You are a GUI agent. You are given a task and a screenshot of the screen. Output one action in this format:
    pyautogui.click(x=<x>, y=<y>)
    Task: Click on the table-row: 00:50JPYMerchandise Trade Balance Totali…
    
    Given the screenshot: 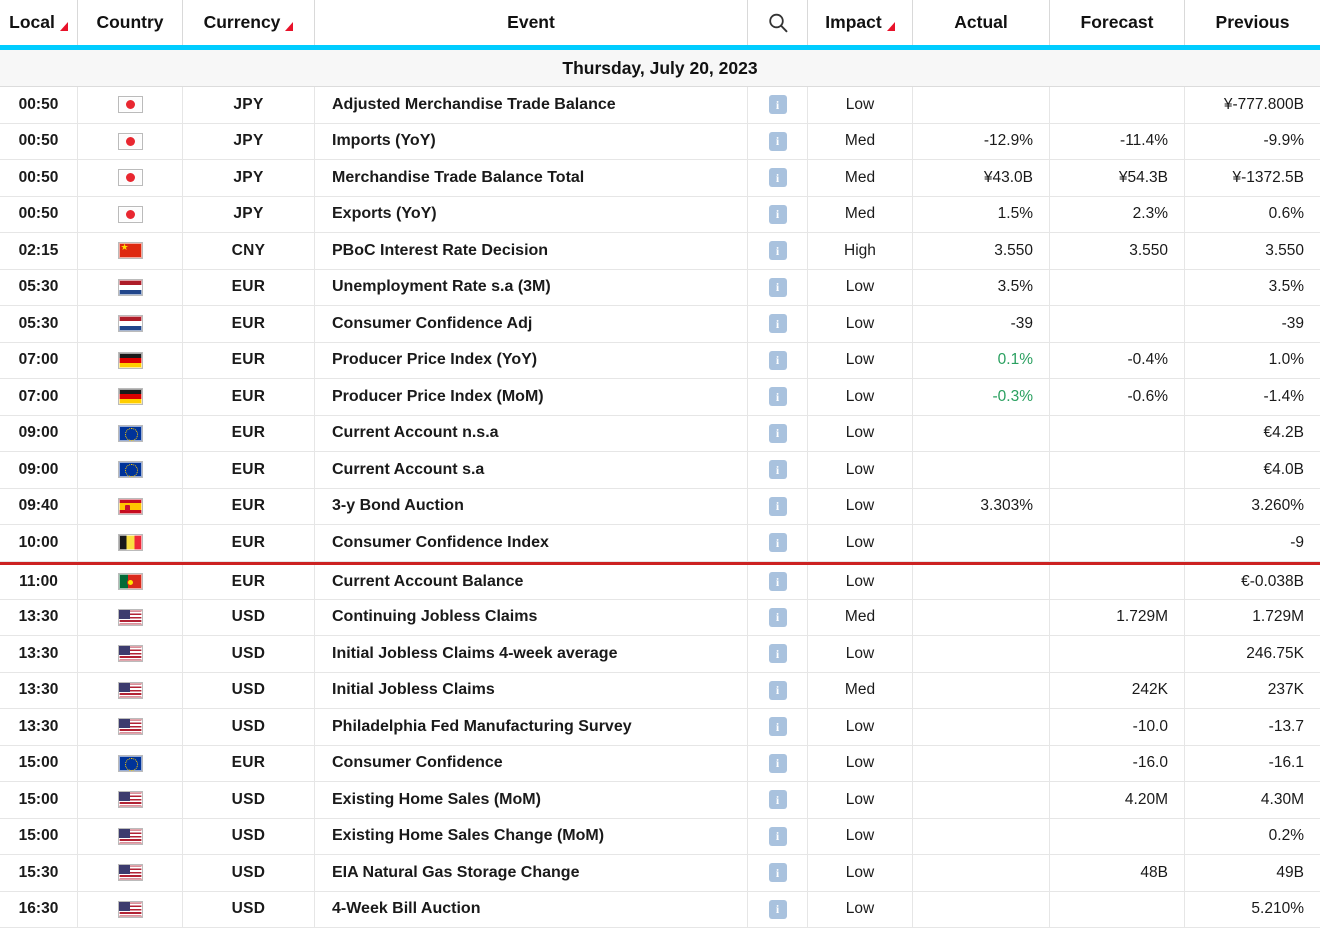 What is the action you would take?
    pyautogui.click(x=660, y=178)
    